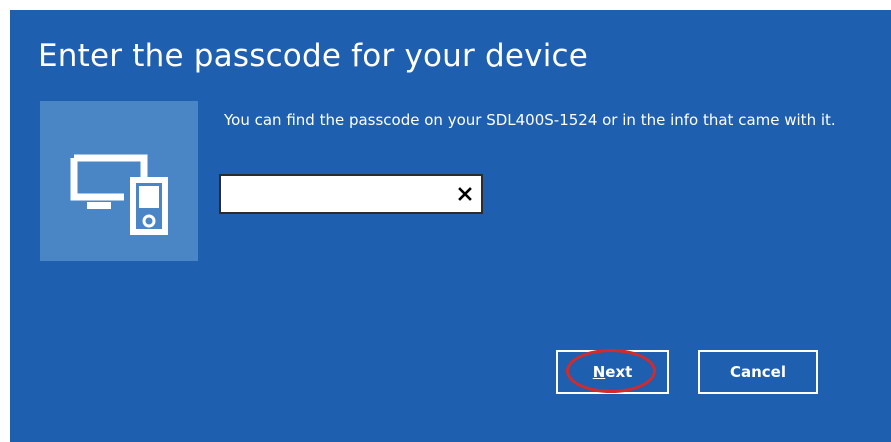  What do you see at coordinates (119, 194) in the screenshot?
I see `devices-icon` at bounding box center [119, 194].